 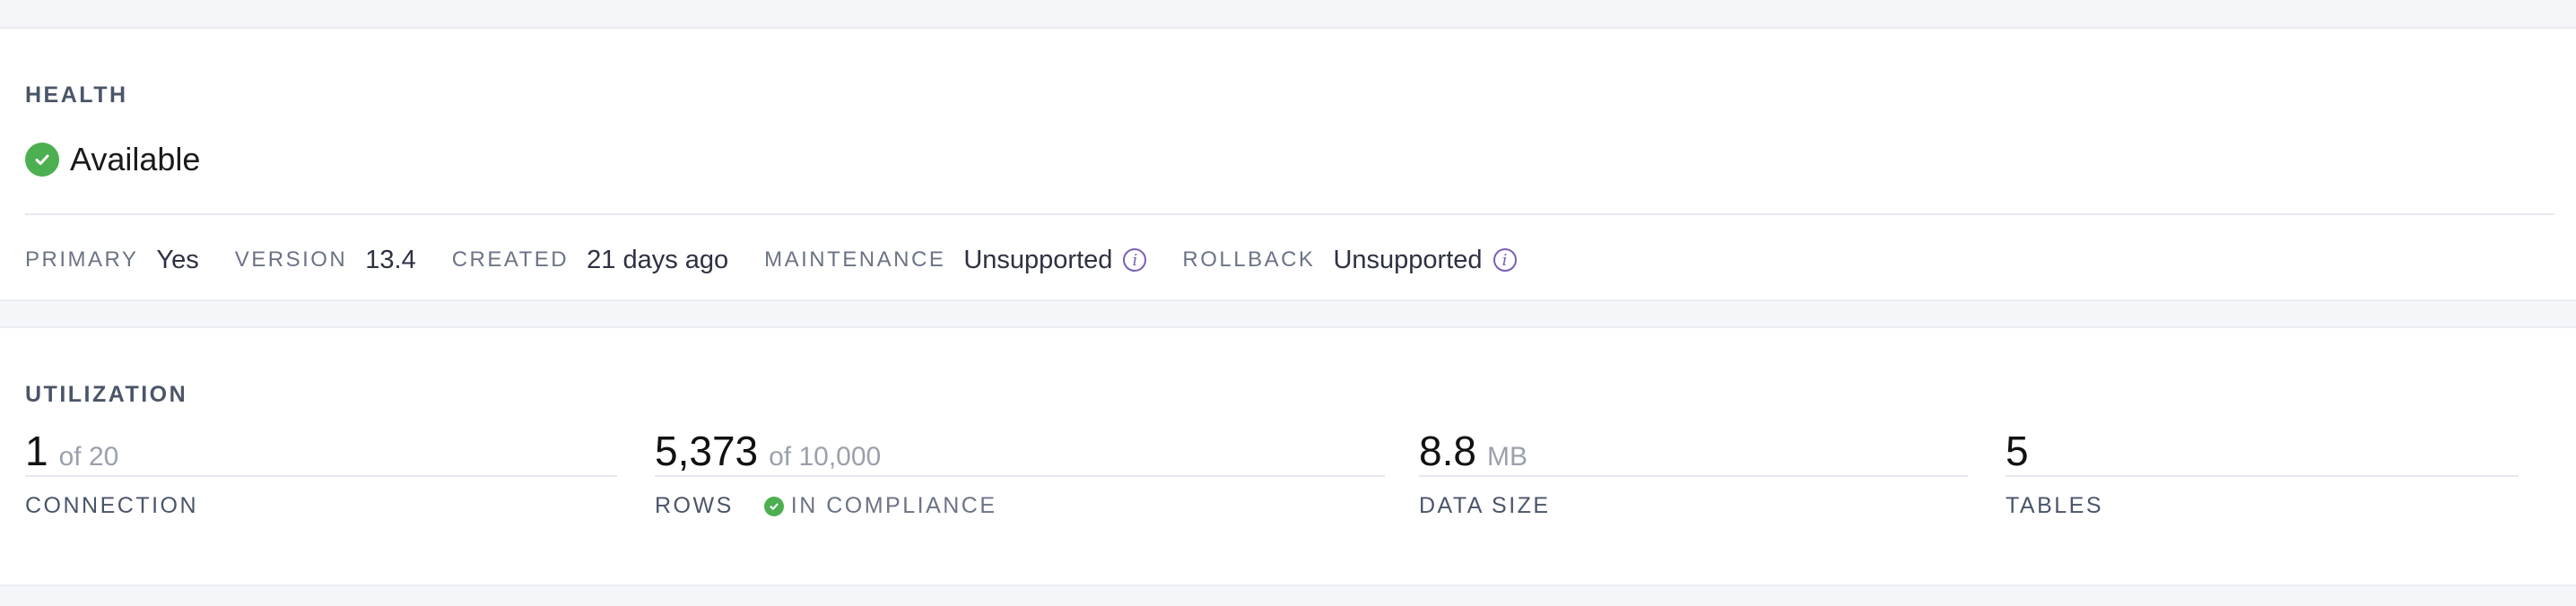 I want to click on health-status: Available, so click(x=112, y=159).